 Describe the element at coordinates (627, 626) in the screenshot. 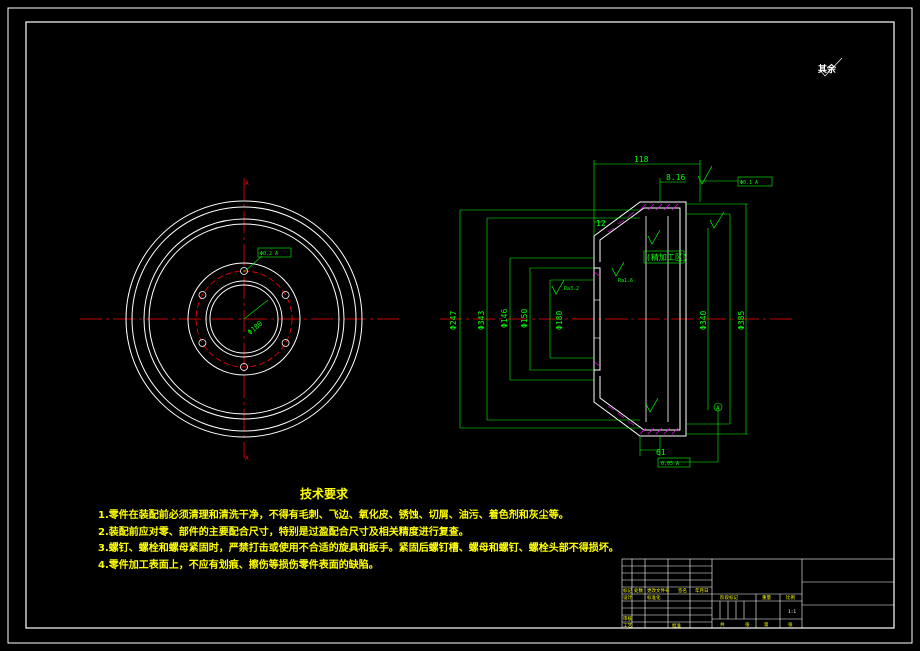

I see `svg-text: 工艺` at that location.